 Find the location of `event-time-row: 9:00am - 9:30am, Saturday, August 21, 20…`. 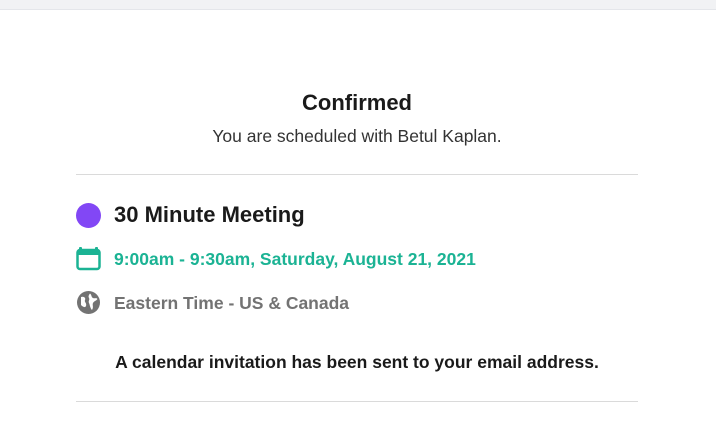

event-time-row: 9:00am - 9:30am, Saturday, August 21, 20… is located at coordinates (276, 258).